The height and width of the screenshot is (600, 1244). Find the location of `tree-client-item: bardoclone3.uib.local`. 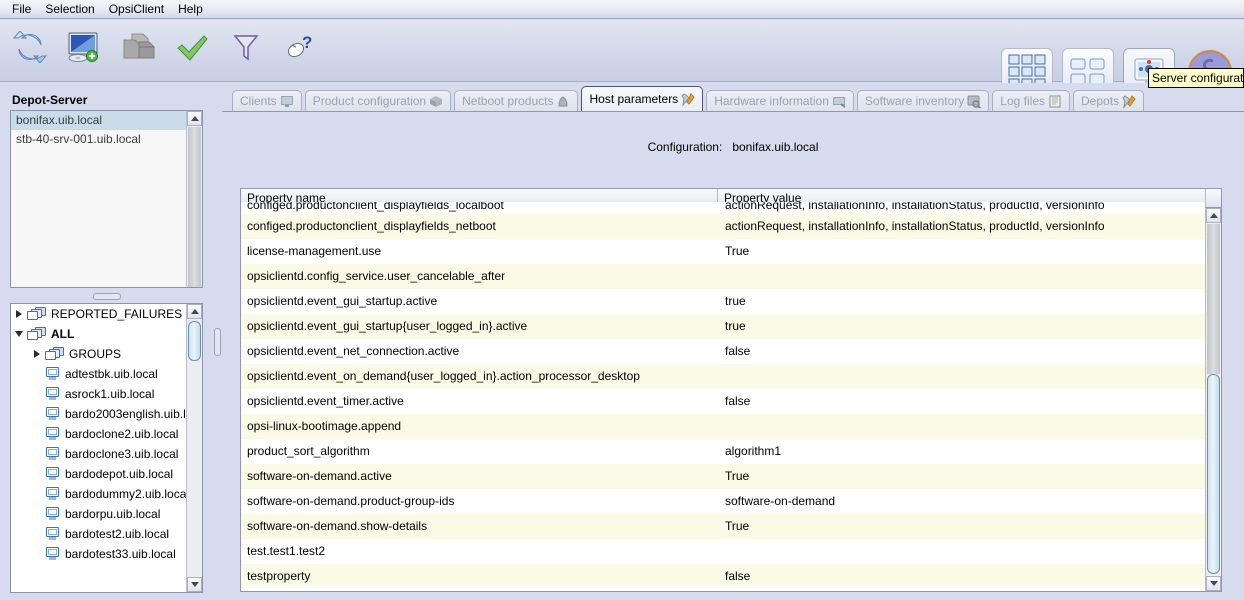

tree-client-item: bardoclone3.uib.local is located at coordinates (99, 454).